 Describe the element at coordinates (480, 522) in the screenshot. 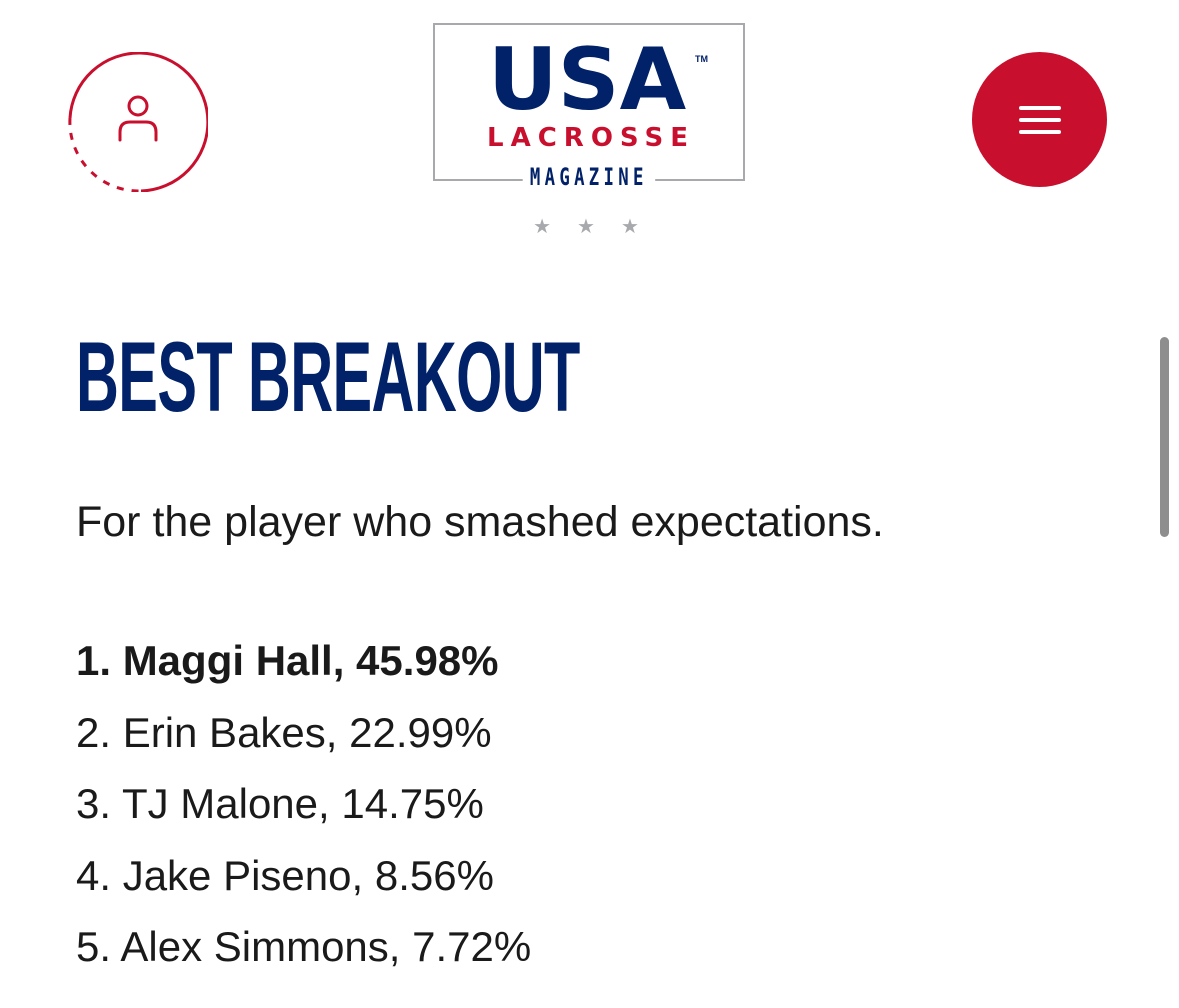

I see `award-description: For the player who smashed expectations.` at that location.